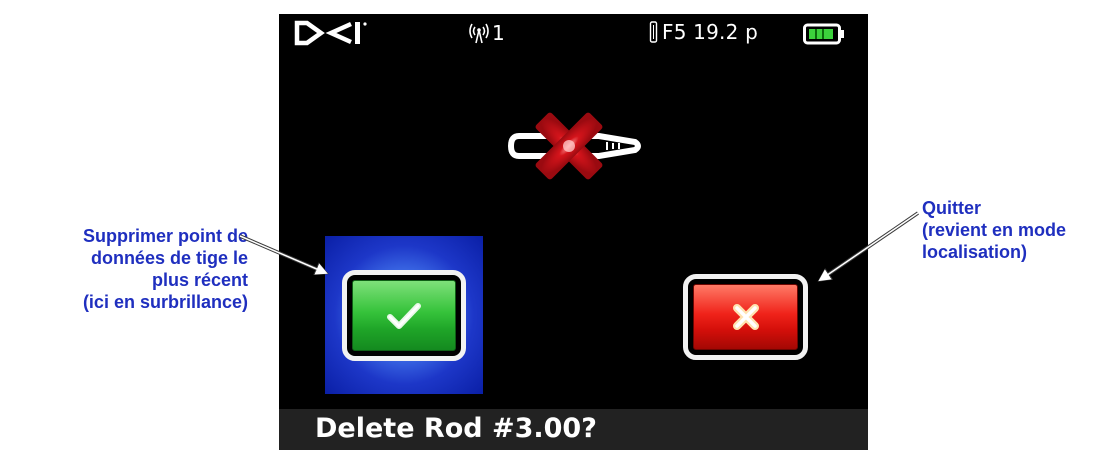 This screenshot has width=1116, height=450. I want to click on checkmark-icon, so click(404, 315).